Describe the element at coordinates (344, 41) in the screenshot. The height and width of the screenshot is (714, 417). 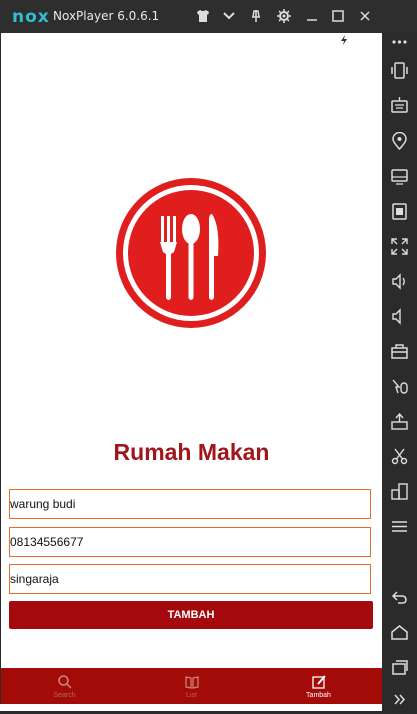
I see `battery-charging-icon` at that location.